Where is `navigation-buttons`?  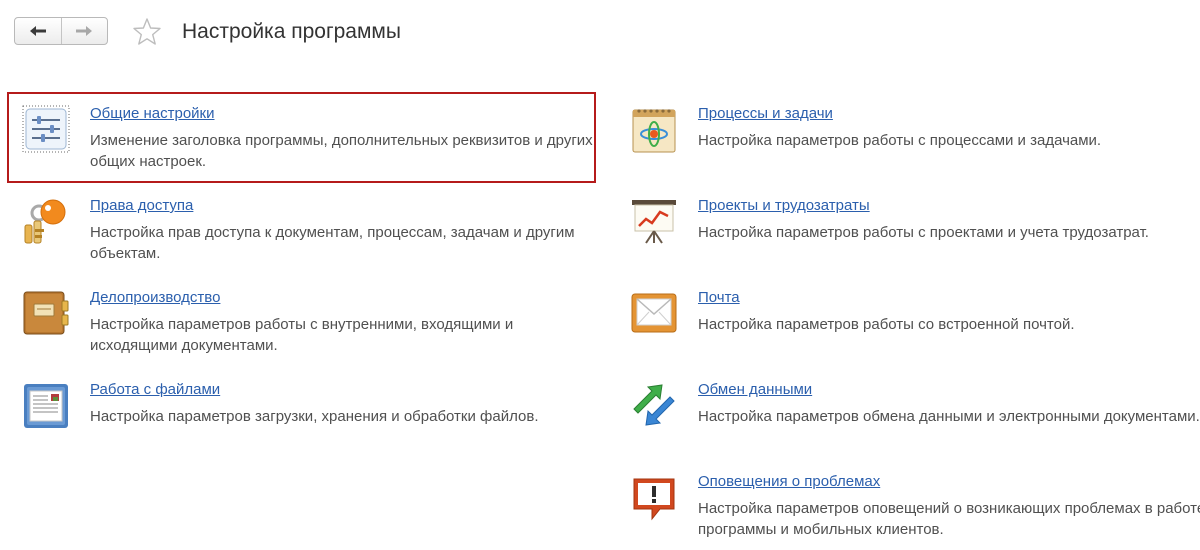
navigation-buttons is located at coordinates (61, 31).